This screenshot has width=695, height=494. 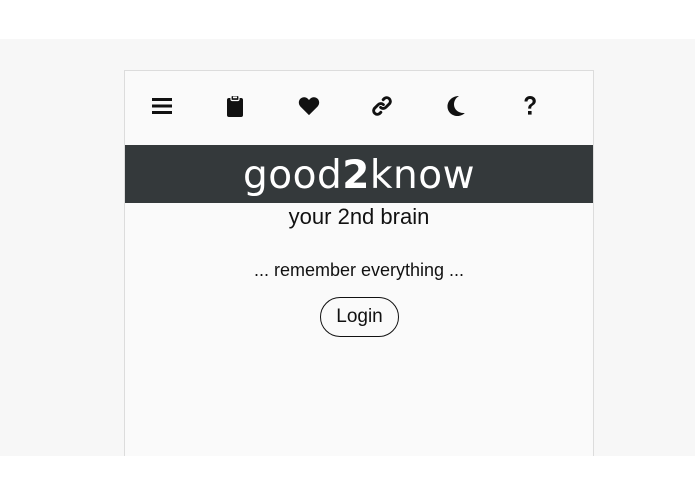 What do you see at coordinates (422, 175) in the screenshot?
I see `brand-logo-part3: know` at bounding box center [422, 175].